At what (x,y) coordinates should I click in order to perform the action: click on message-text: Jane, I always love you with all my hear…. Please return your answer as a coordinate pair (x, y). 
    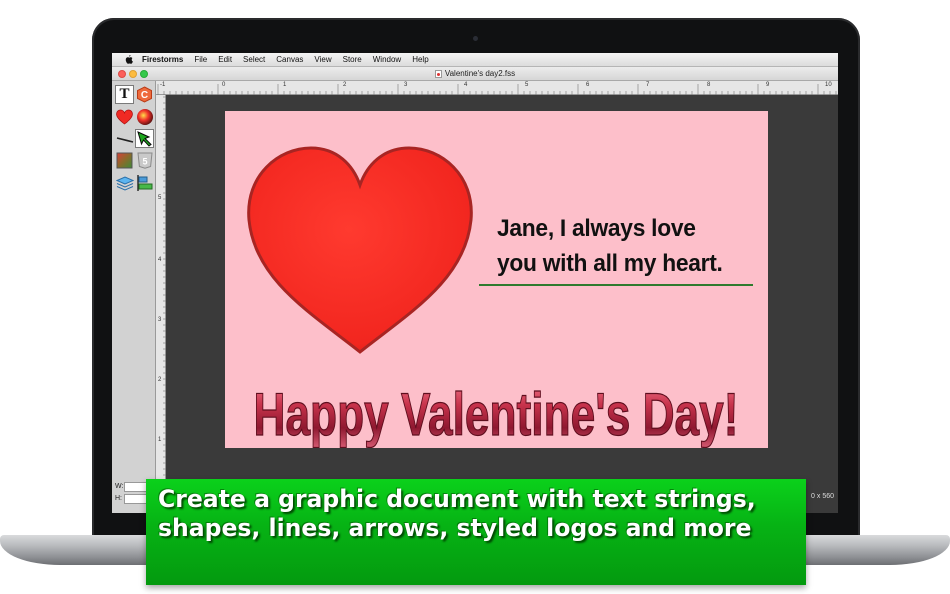
    Looking at the image, I should click on (622, 246).